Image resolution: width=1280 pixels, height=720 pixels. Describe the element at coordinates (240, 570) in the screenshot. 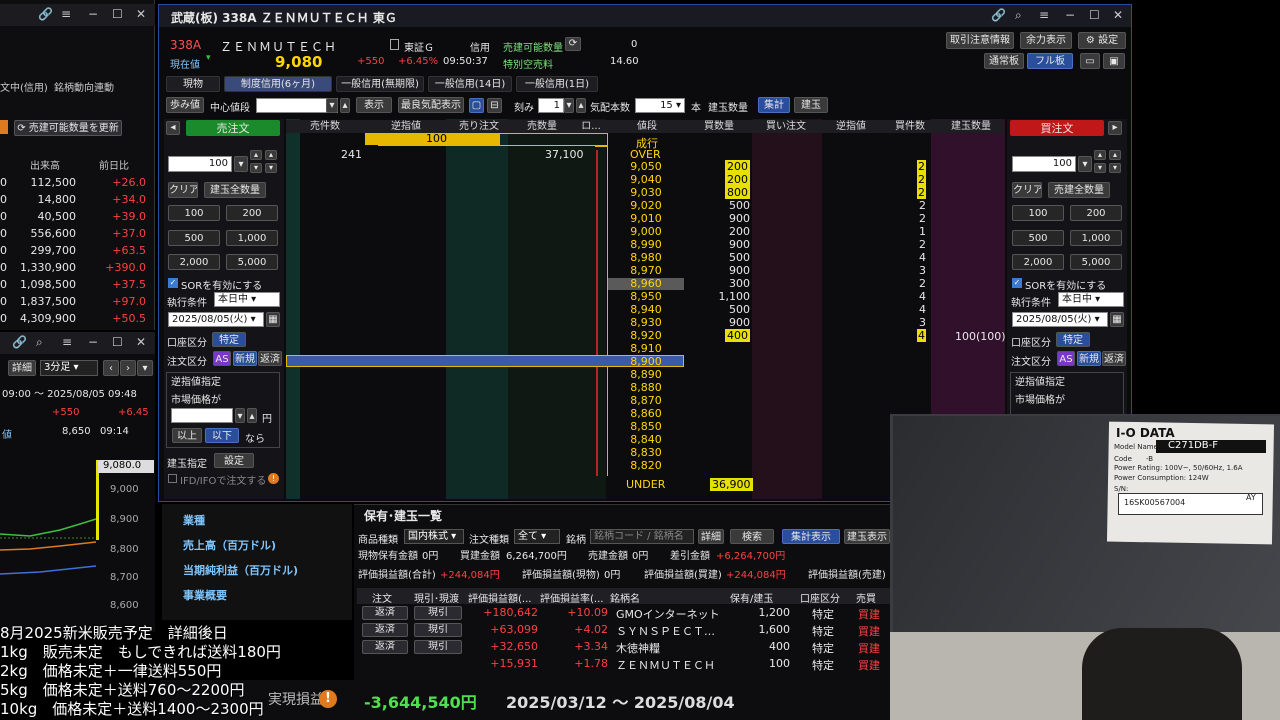

I see `info-item-2: 当期純利益（百万ドル)` at that location.